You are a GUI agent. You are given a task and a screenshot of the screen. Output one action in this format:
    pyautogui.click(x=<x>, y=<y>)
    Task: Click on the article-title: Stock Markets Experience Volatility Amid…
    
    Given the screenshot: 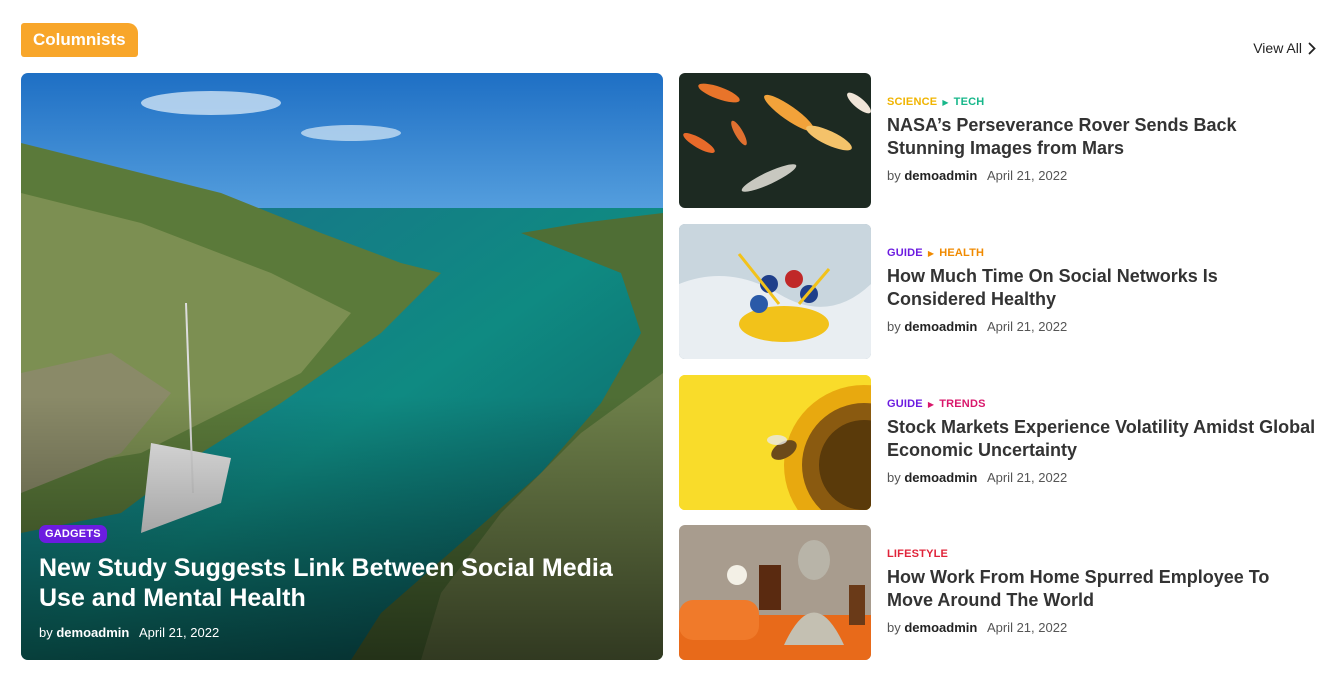 What is the action you would take?
    pyautogui.click(x=1102, y=439)
    